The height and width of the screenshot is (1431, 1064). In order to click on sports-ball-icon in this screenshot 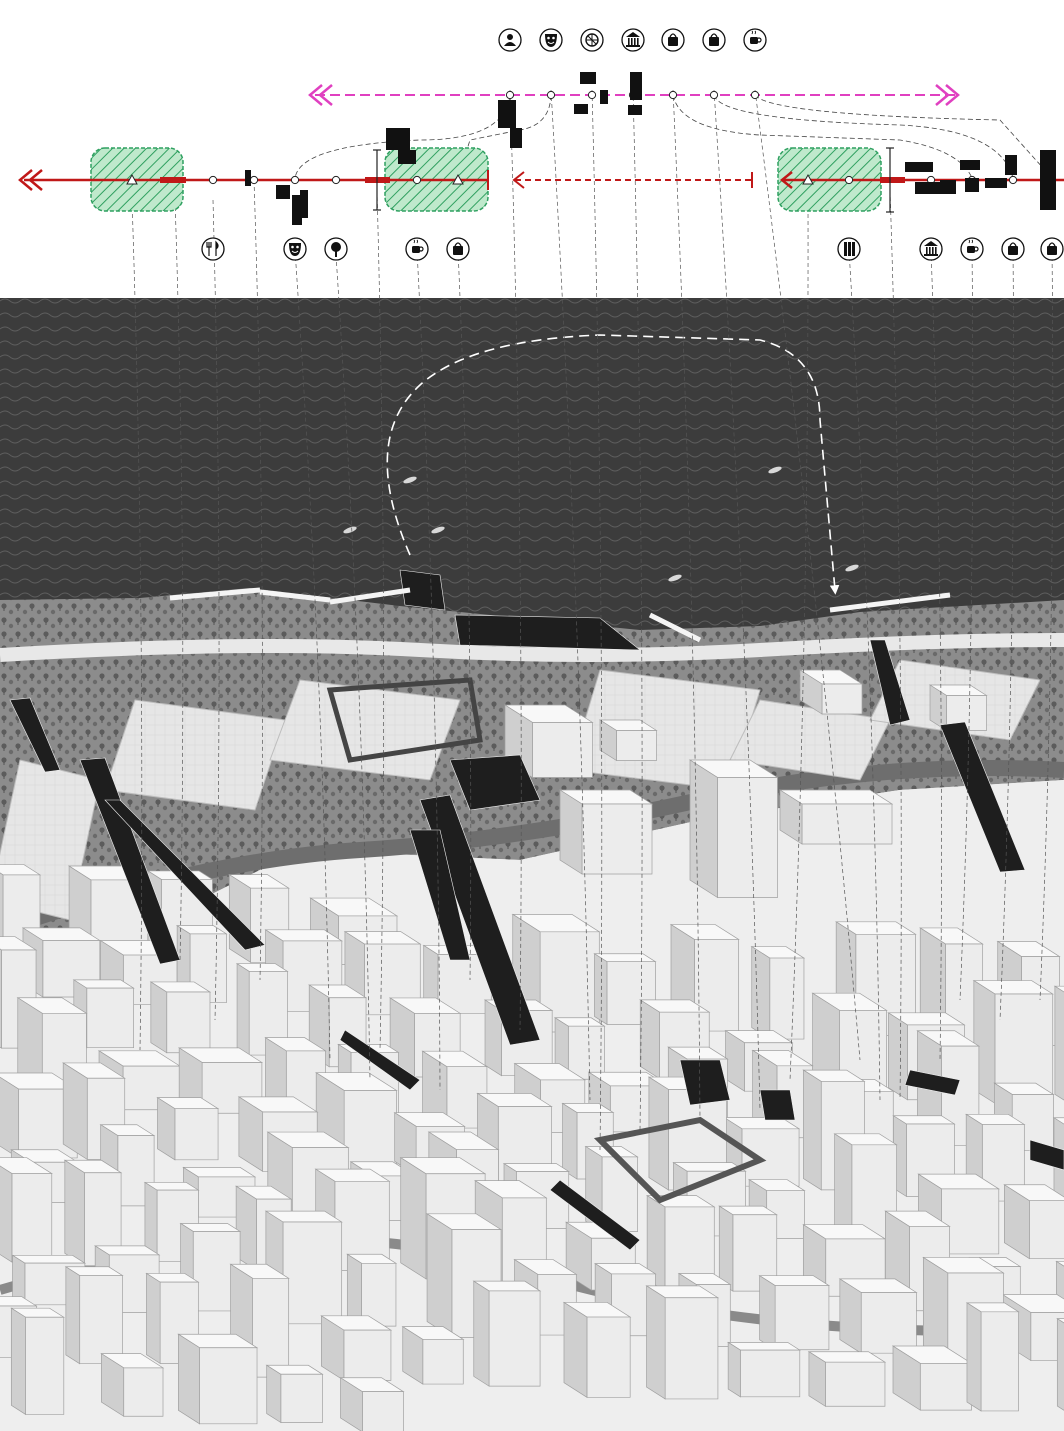, I will do `click(592, 40)`.